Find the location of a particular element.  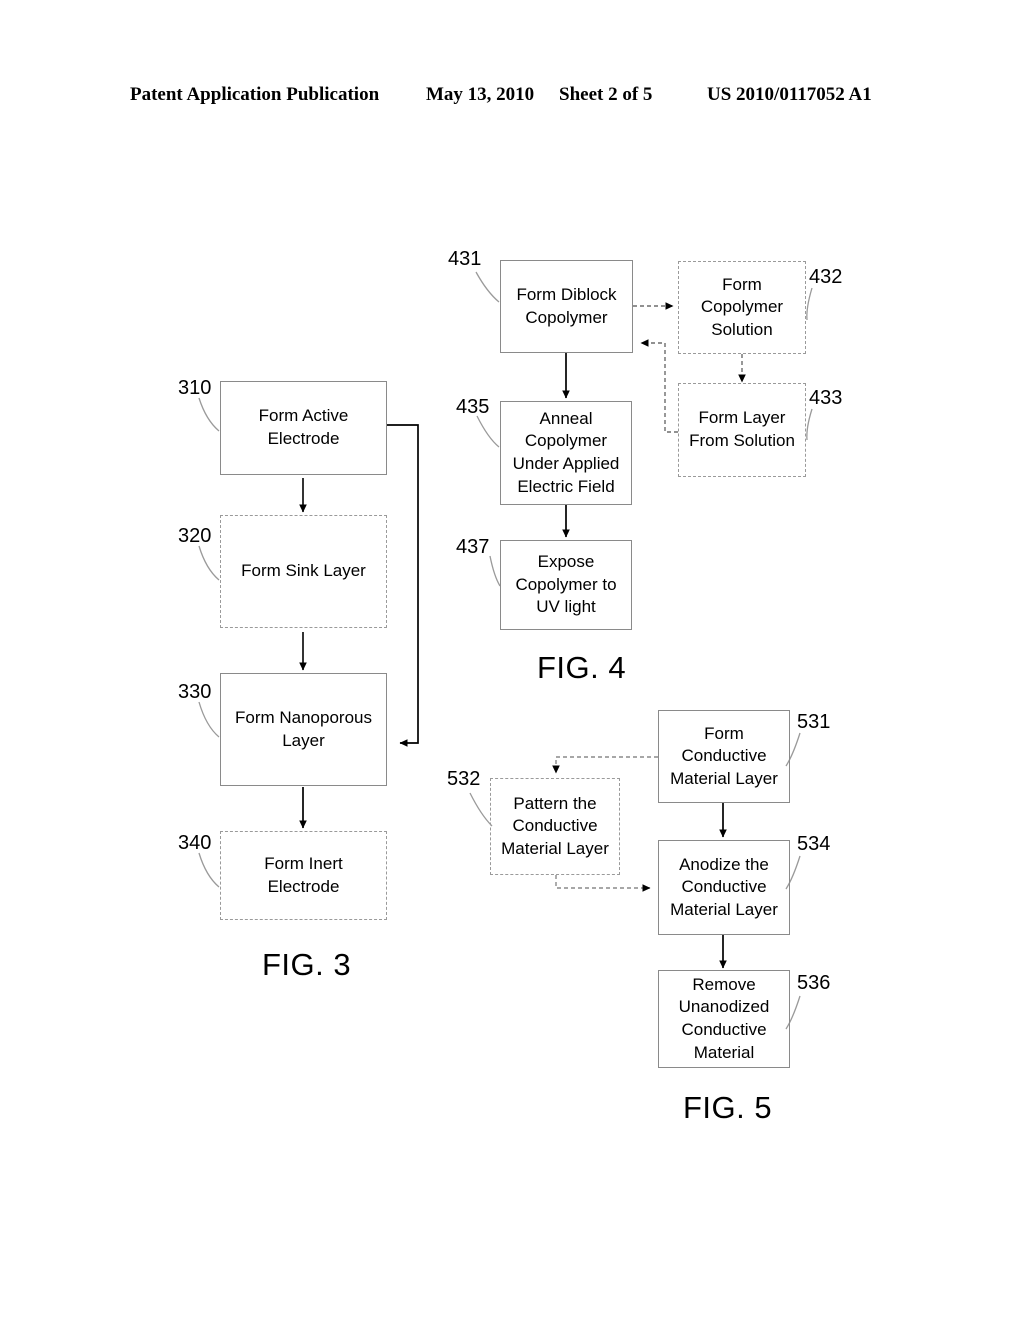

fig5-refnum-534: 534 is located at coordinates (814, 844).